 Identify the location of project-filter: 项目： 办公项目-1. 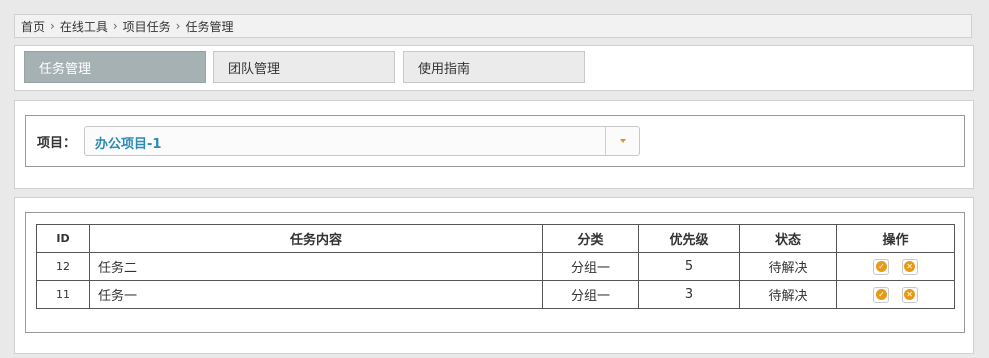
(495, 141).